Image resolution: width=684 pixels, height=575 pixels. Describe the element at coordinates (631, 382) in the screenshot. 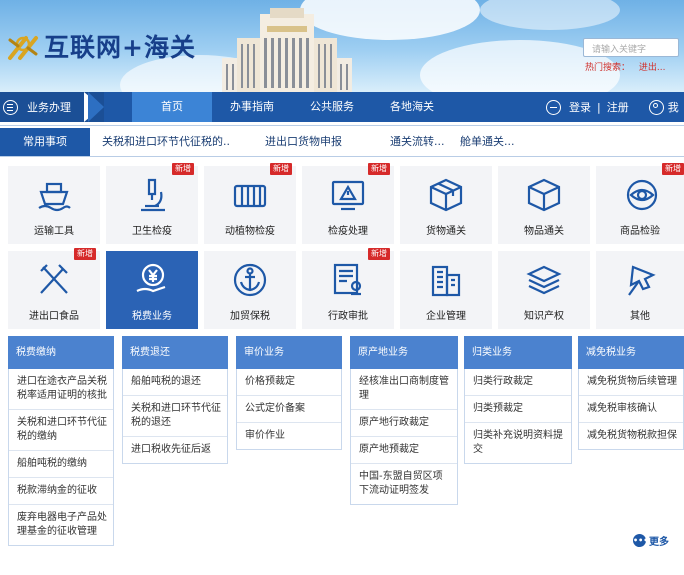

I see `list-item: 减免税货物后续管理` at that location.